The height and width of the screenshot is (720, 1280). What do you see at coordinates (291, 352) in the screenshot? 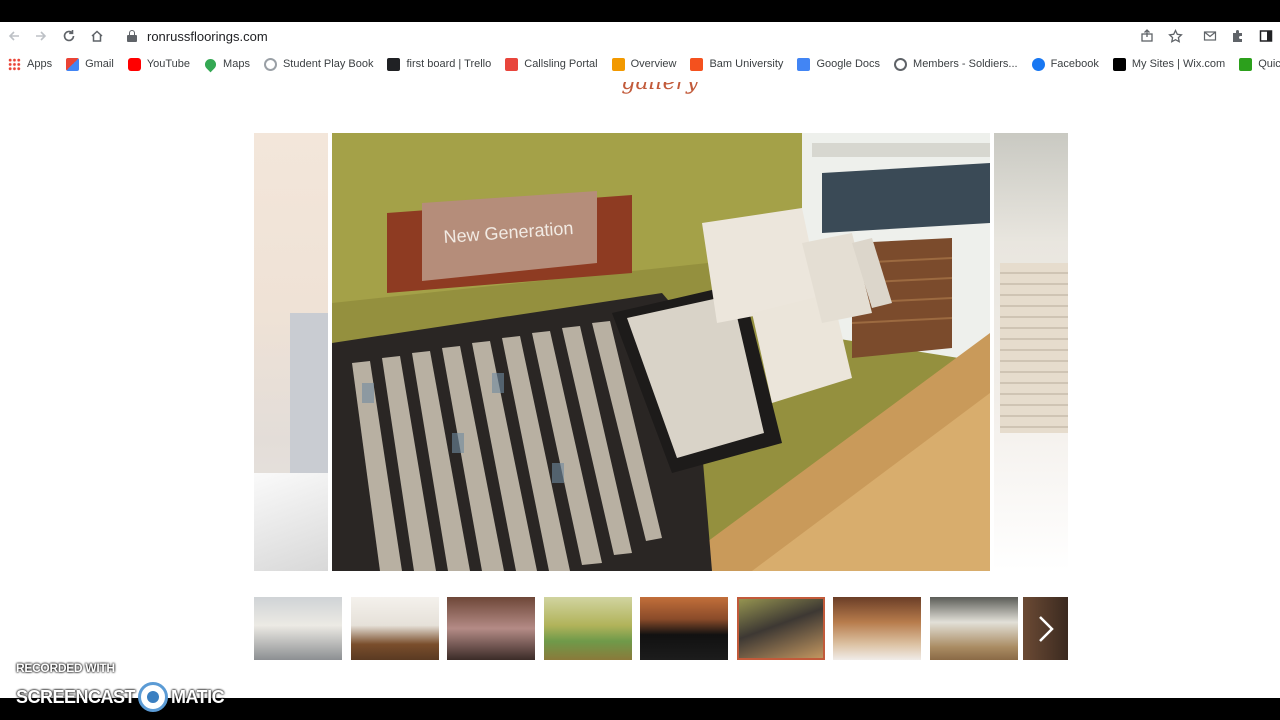
I see `previous-slide-preview` at bounding box center [291, 352].